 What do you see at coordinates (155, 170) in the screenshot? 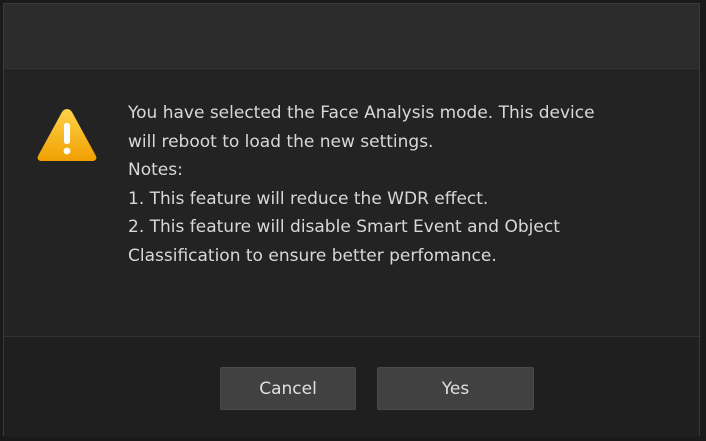
I see `notes-heading: Notes:` at bounding box center [155, 170].